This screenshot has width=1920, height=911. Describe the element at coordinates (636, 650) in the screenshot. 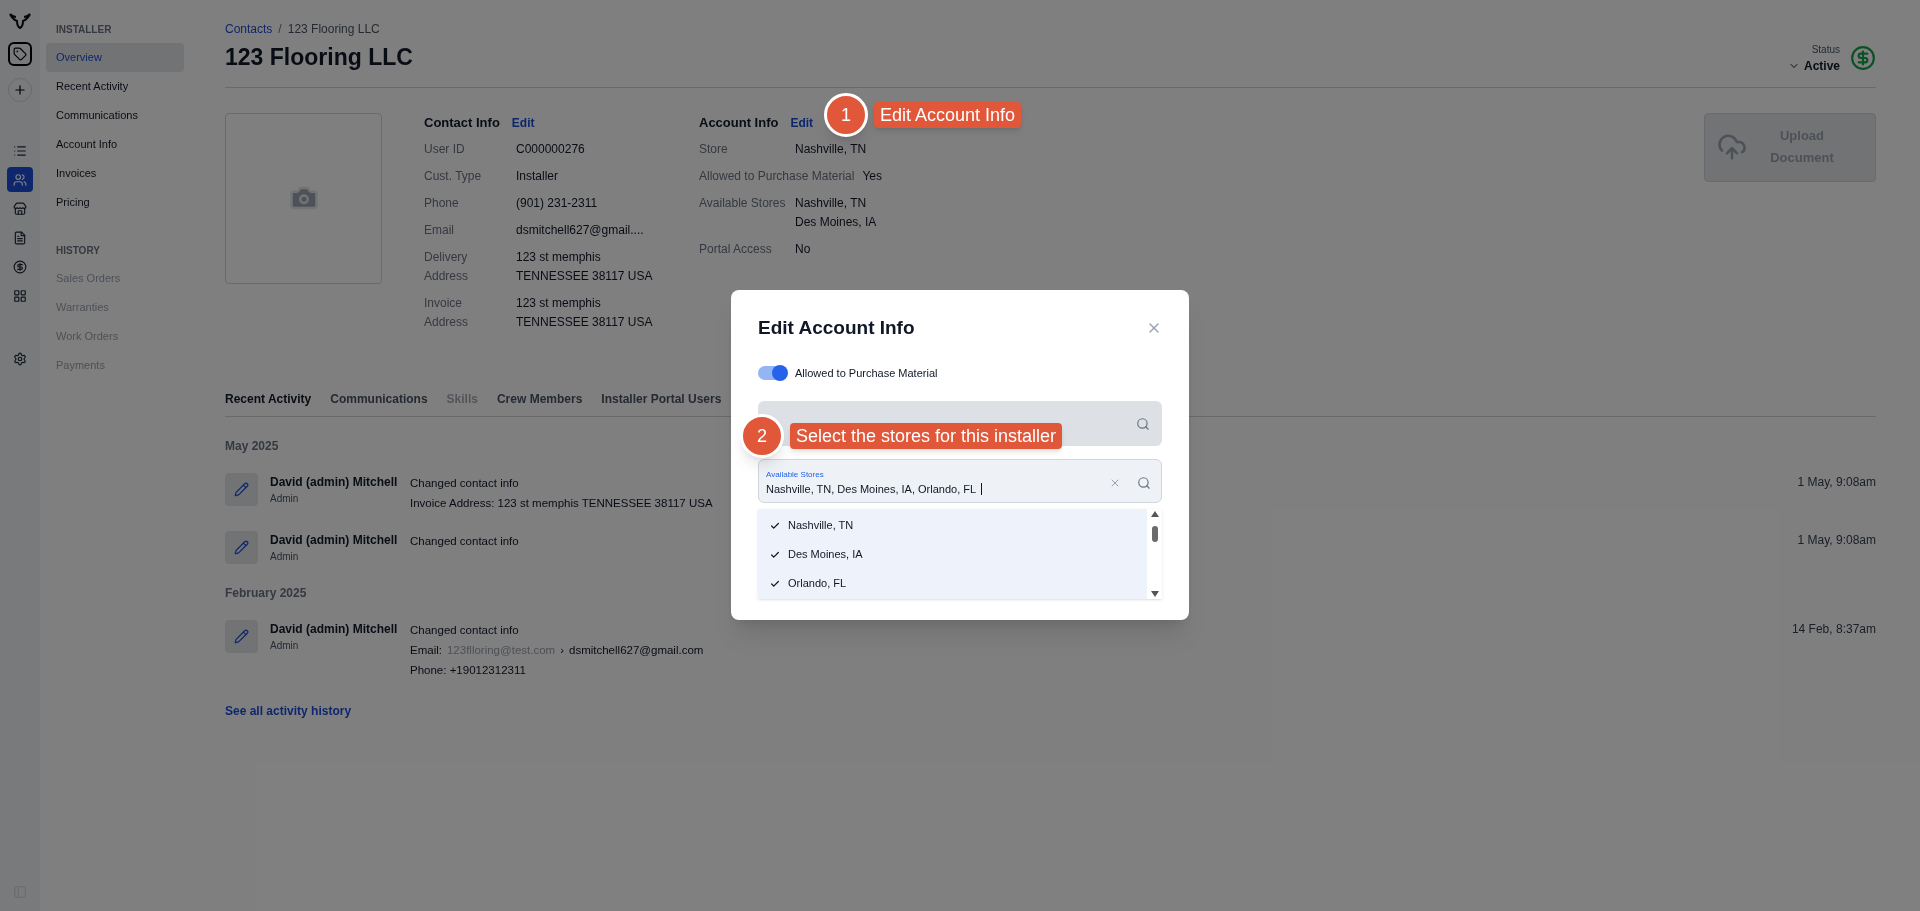

I see `new-value: dsmitchell627@gmail.com` at that location.